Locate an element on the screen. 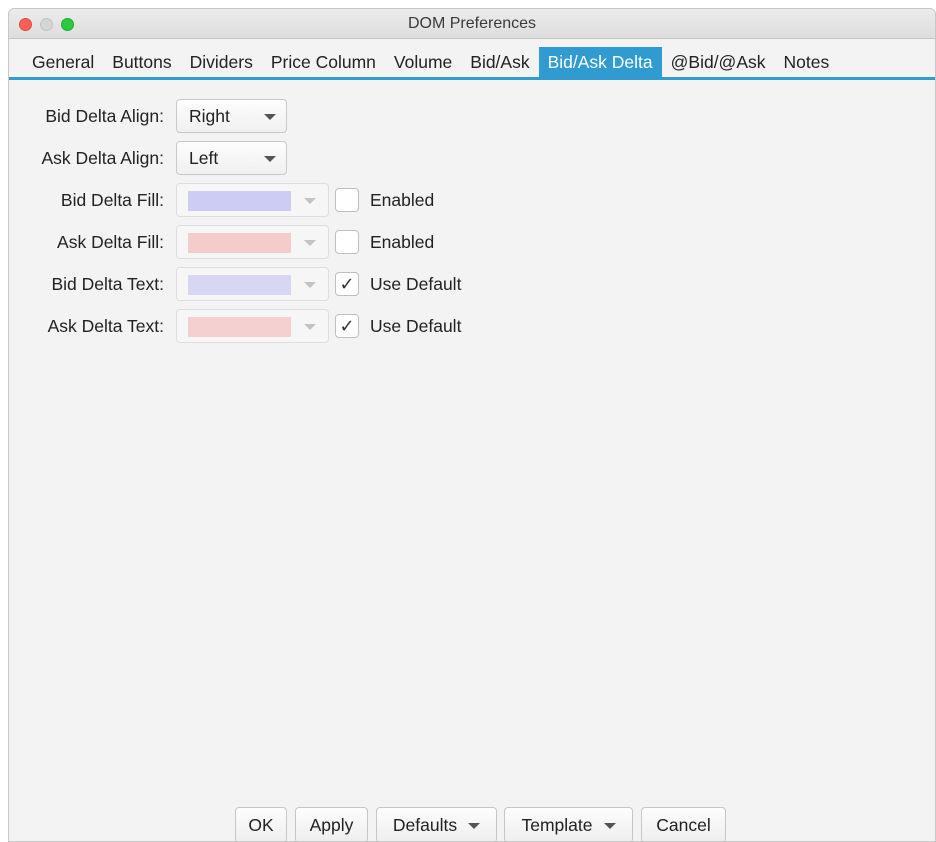 Image resolution: width=936 pixels, height=842 pixels. minimize-window-button is located at coordinates (46, 24).